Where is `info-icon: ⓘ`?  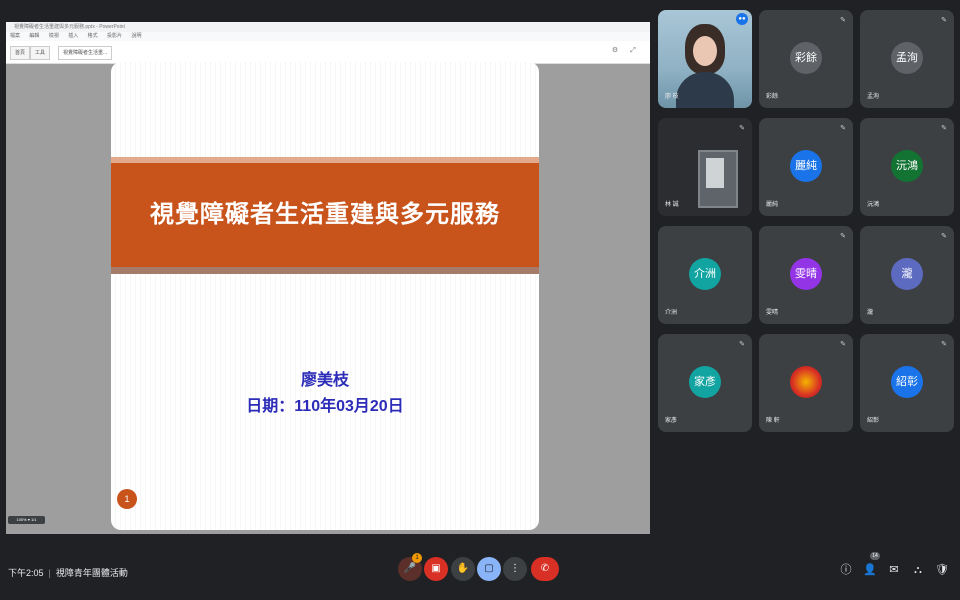 info-icon: ⓘ is located at coordinates (846, 570).